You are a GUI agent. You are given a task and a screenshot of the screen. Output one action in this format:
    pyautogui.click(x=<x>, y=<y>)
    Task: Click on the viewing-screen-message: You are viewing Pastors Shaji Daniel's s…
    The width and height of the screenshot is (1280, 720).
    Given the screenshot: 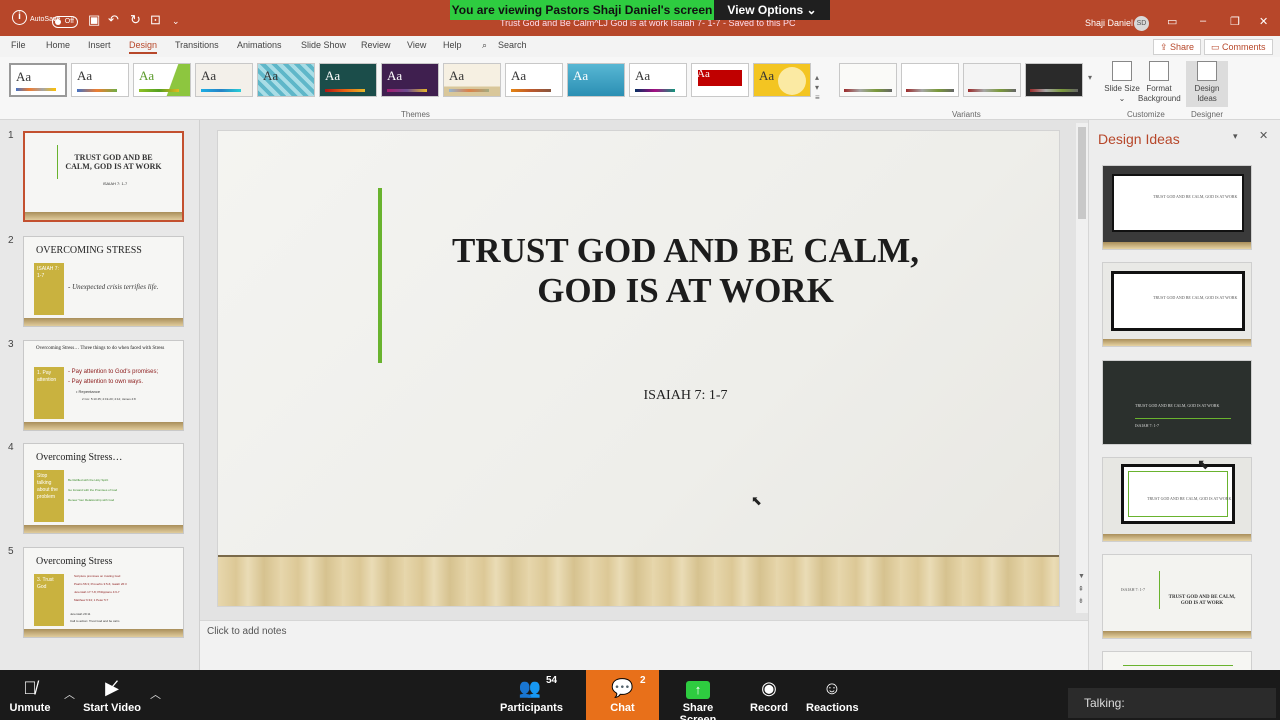 What is the action you would take?
    pyautogui.click(x=582, y=10)
    